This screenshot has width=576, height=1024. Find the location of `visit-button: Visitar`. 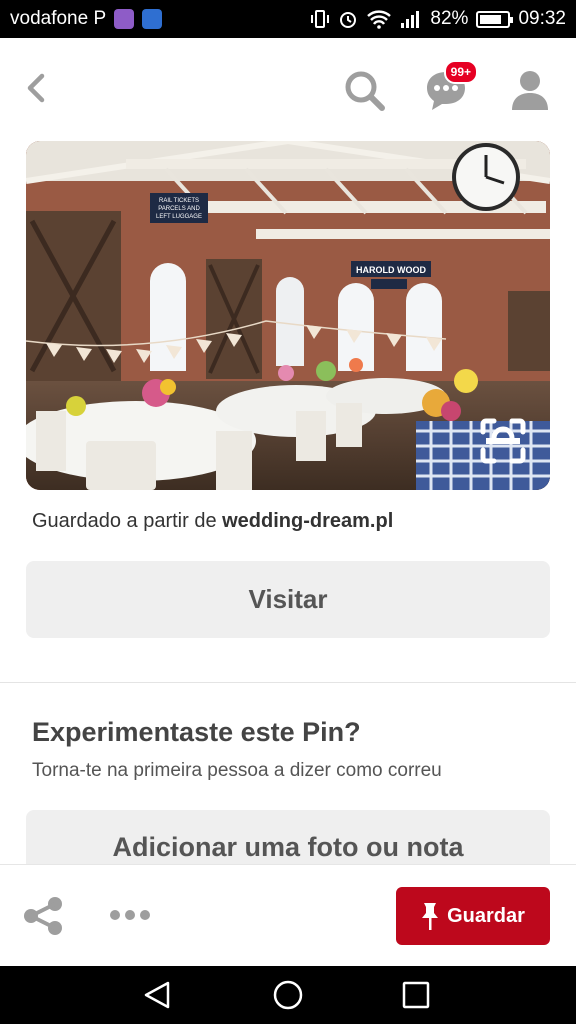

visit-button: Visitar is located at coordinates (288, 599).